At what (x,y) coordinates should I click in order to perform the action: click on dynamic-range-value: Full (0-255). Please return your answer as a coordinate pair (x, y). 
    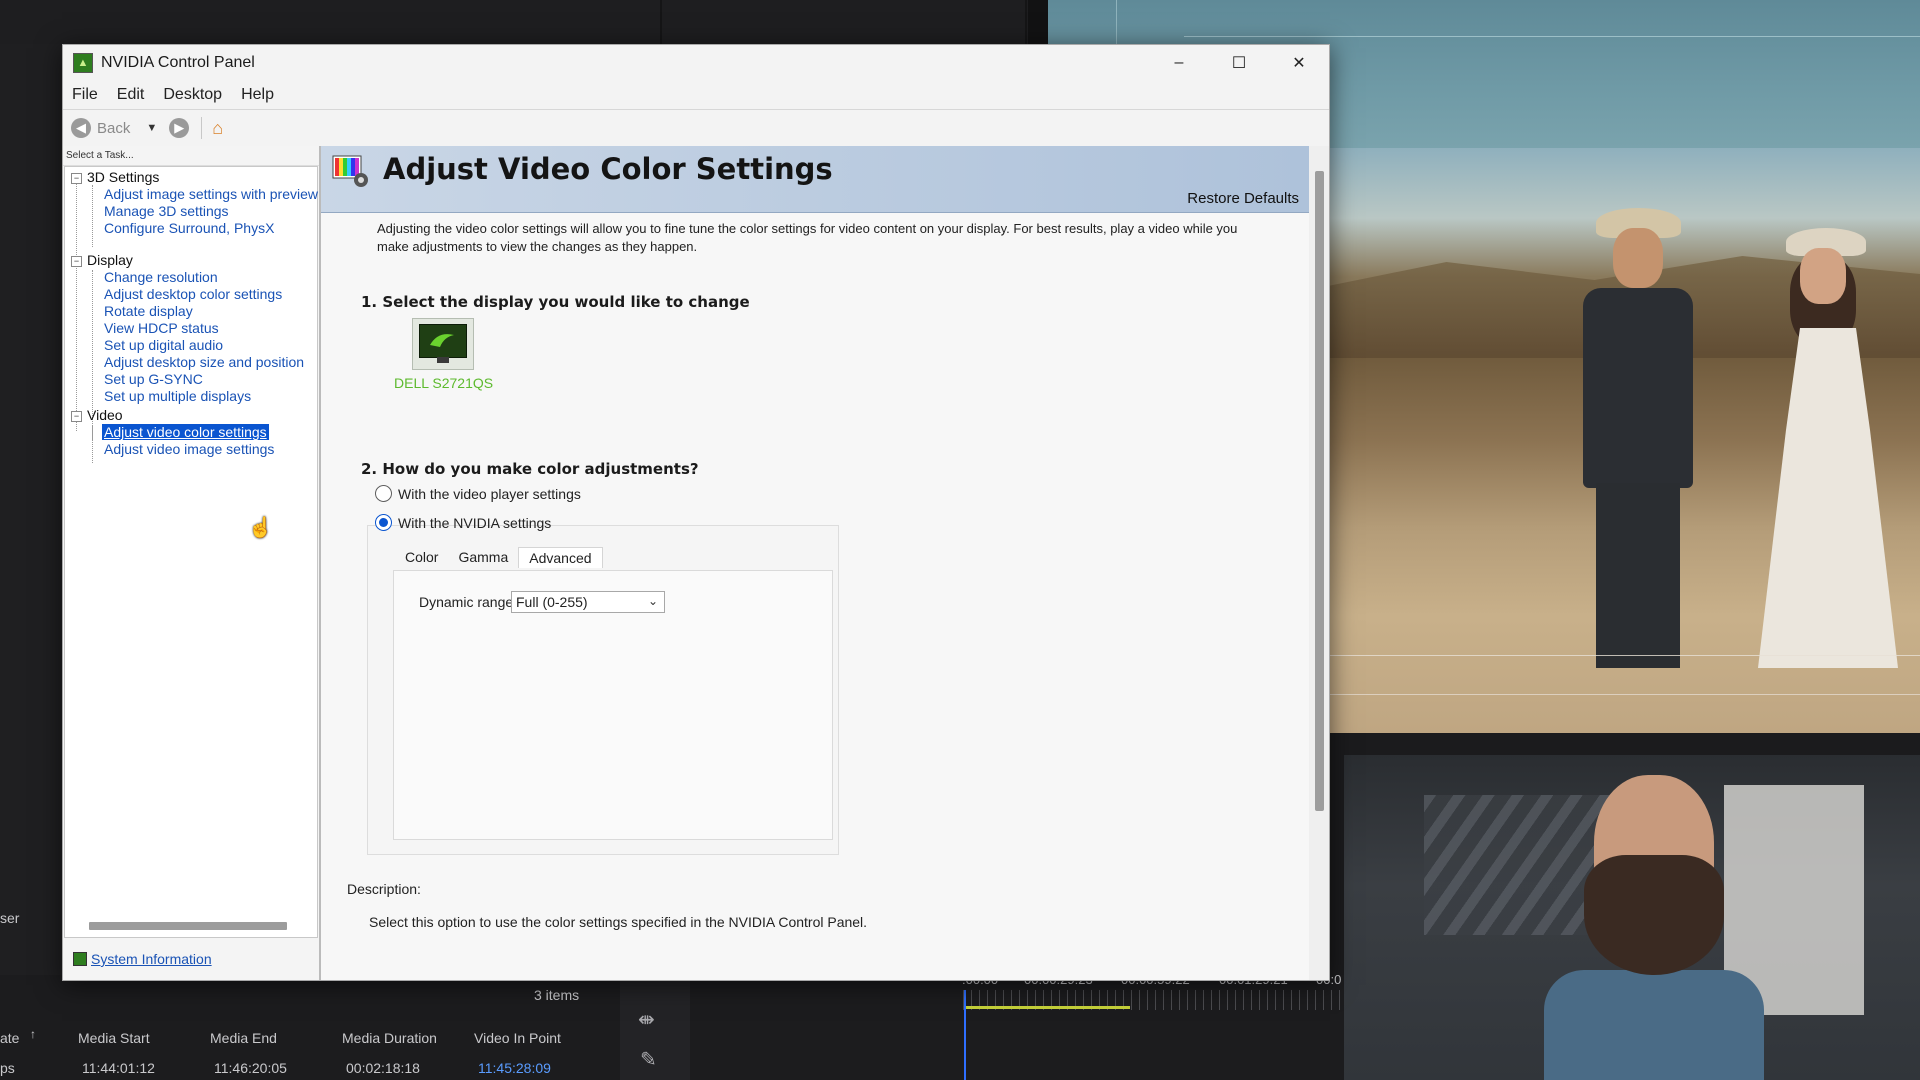
    Looking at the image, I should click on (552, 602).